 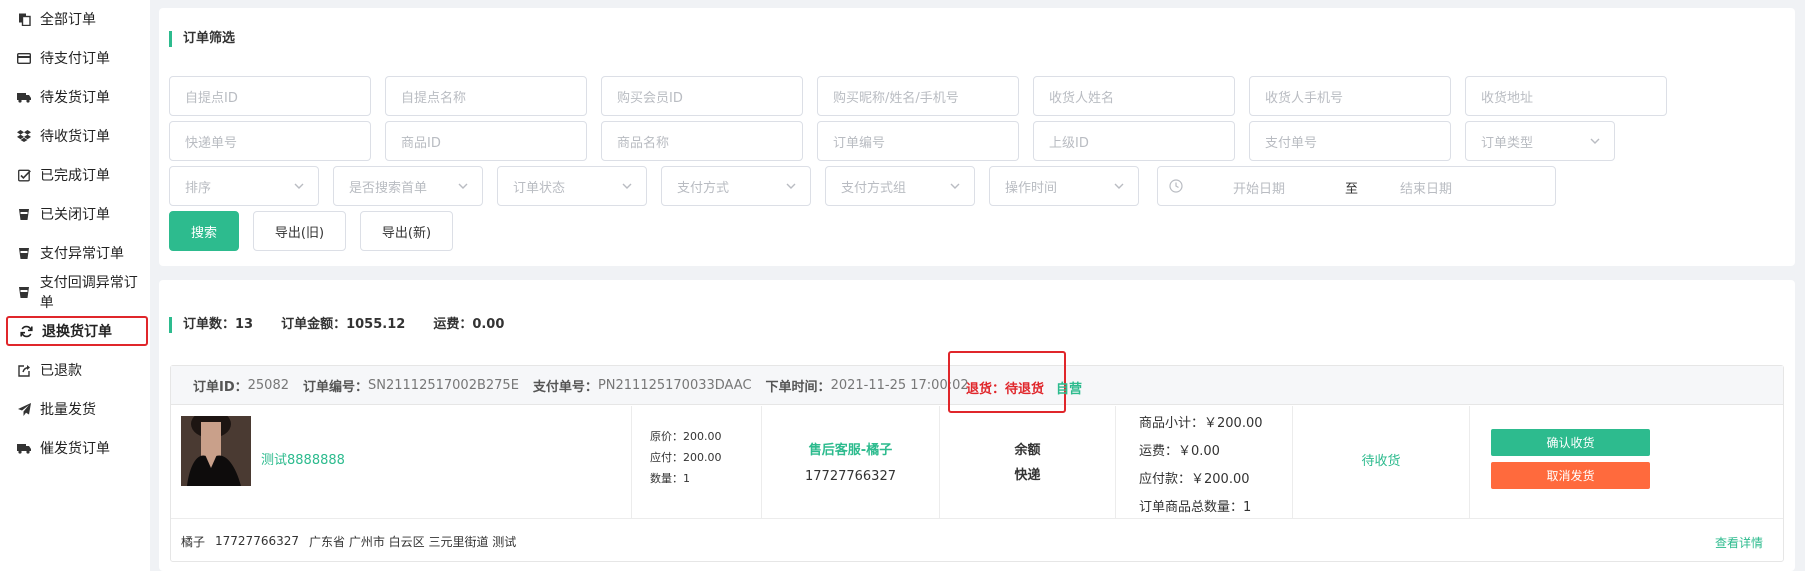 What do you see at coordinates (1739, 542) in the screenshot?
I see `view-detail-link: 查看详情` at bounding box center [1739, 542].